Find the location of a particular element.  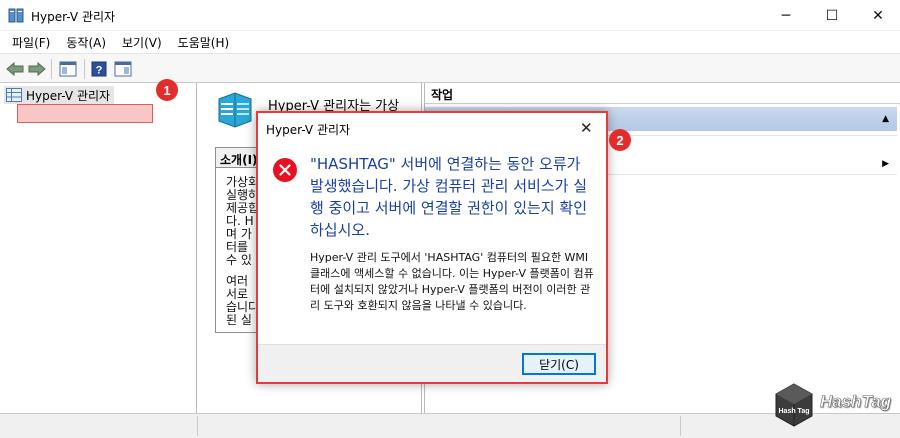

title-bar: Hyper-V 관리자 ─ ☐ ✕ is located at coordinates (450, 15).